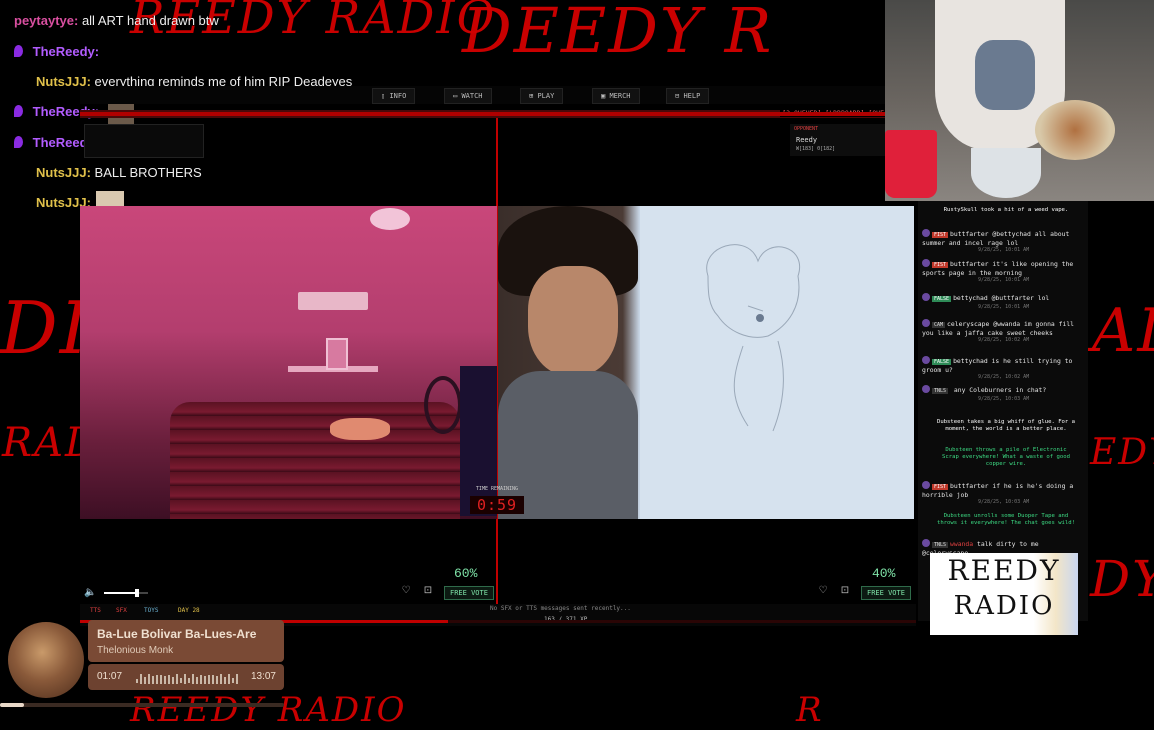 Image resolution: width=1154 pixels, height=730 pixels. What do you see at coordinates (189, 610) in the screenshot?
I see `tag-day: DAY 28` at bounding box center [189, 610].